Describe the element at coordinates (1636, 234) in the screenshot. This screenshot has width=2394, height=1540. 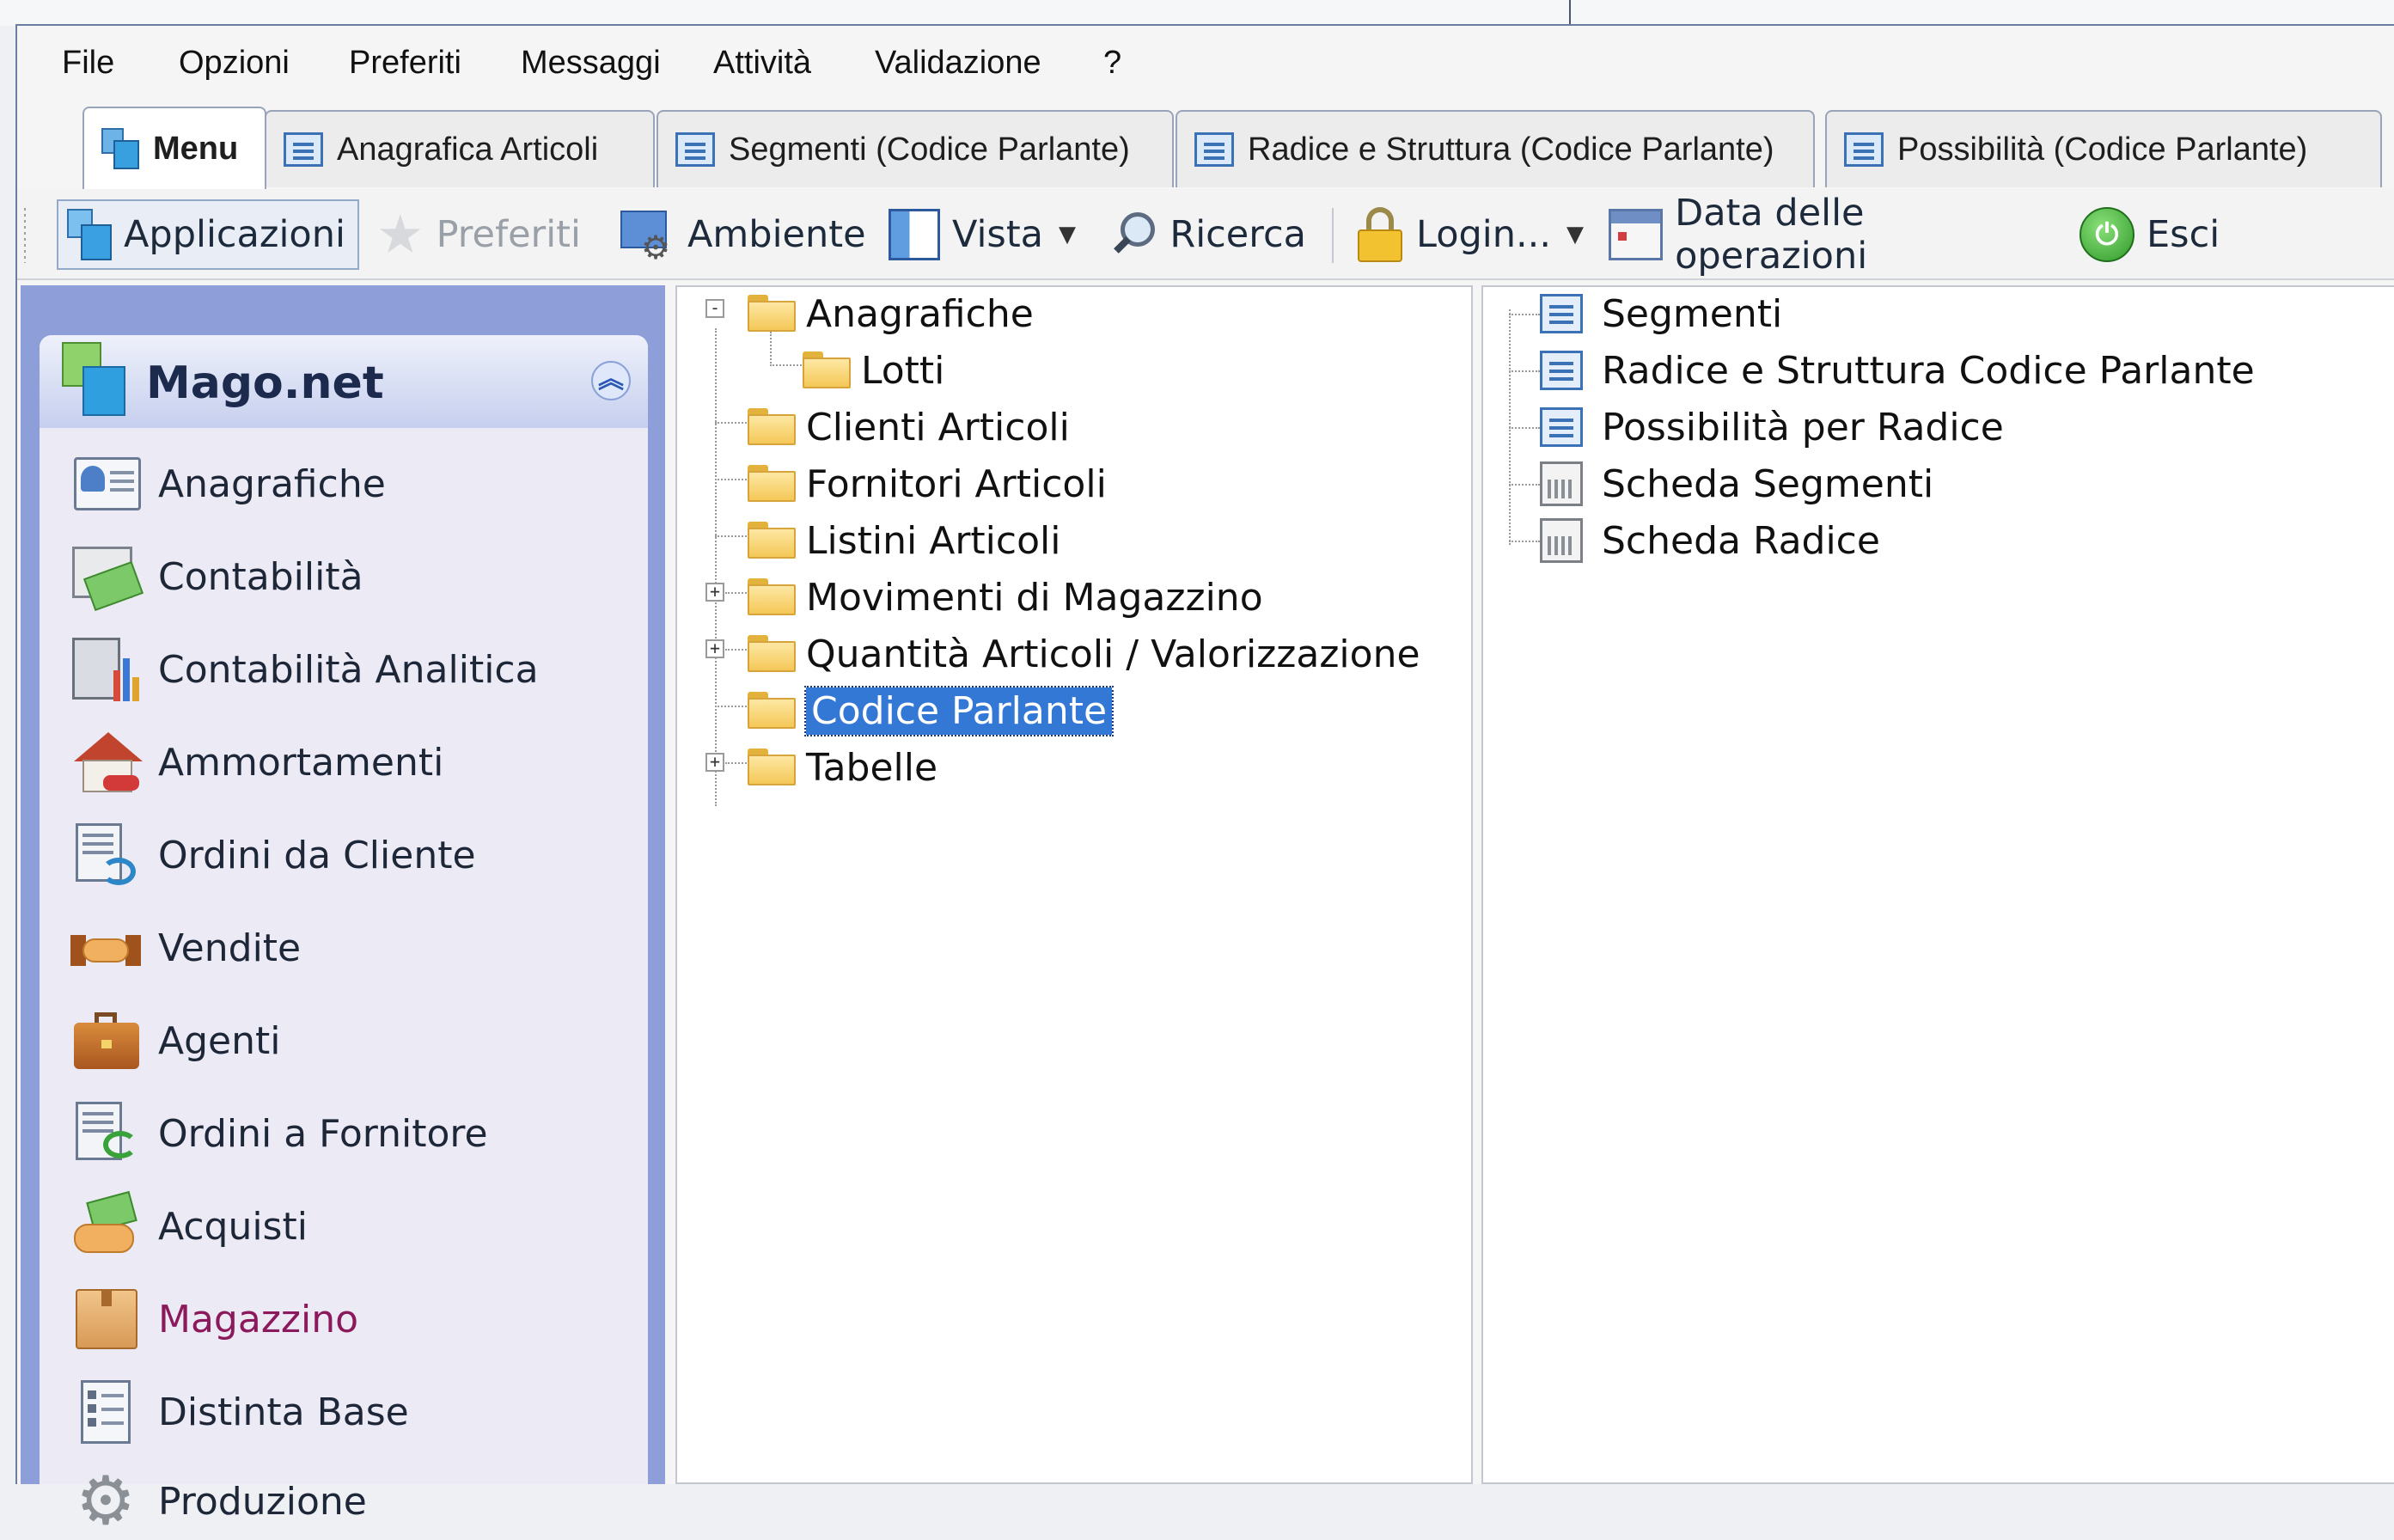
I see `calendar-icon` at that location.